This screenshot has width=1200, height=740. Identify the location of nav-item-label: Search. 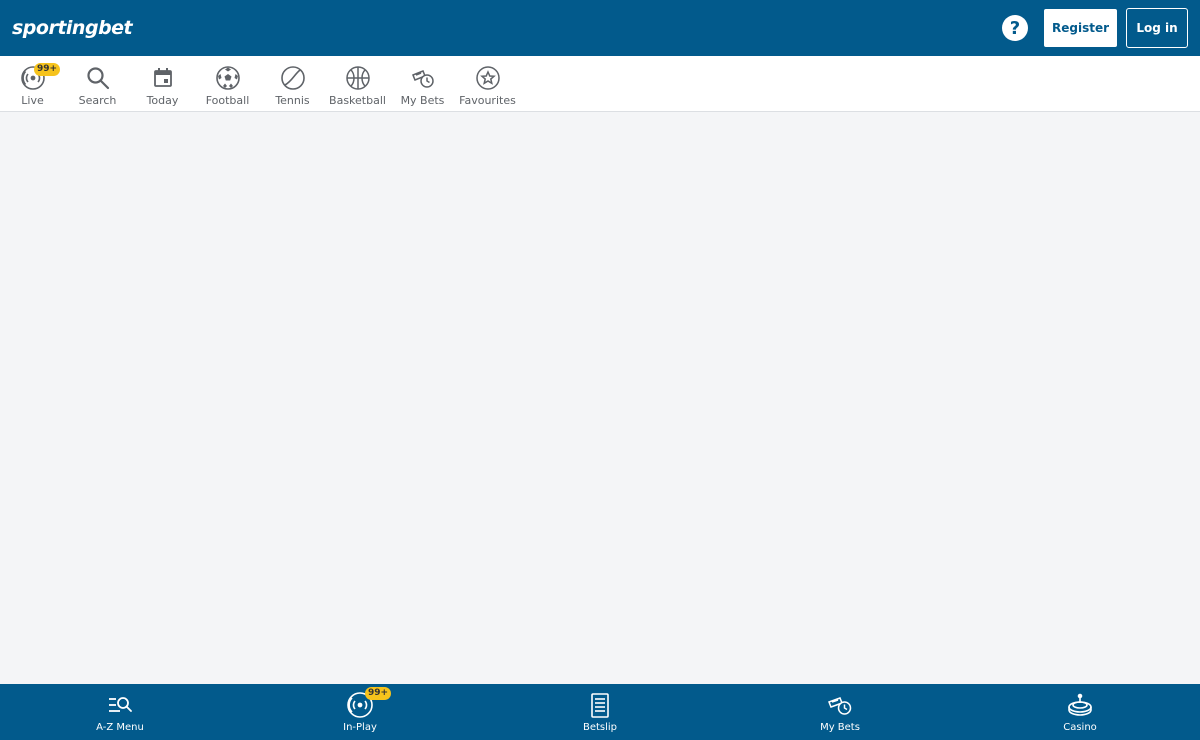
(97, 100).